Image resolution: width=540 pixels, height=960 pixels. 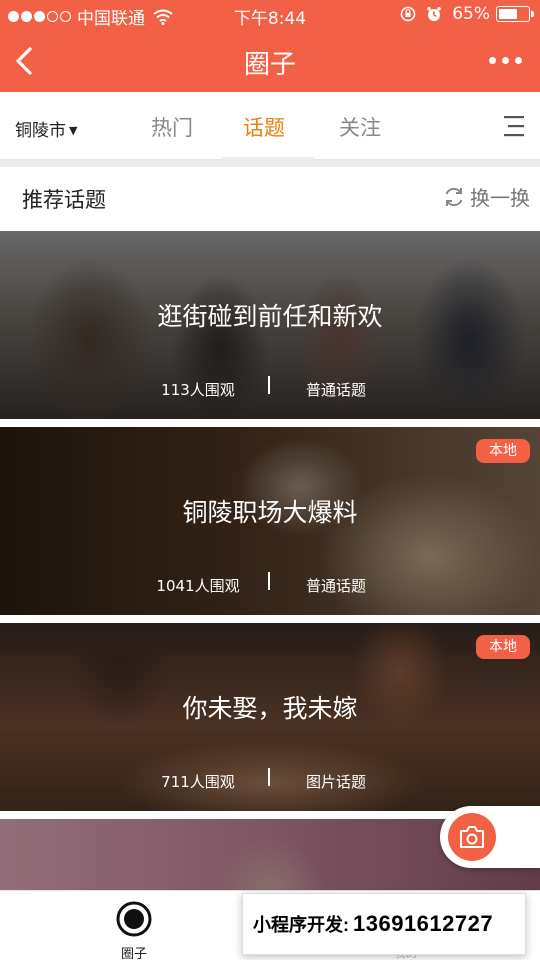 What do you see at coordinates (301, 925) in the screenshot?
I see `watermark-label: 小程序开发:` at bounding box center [301, 925].